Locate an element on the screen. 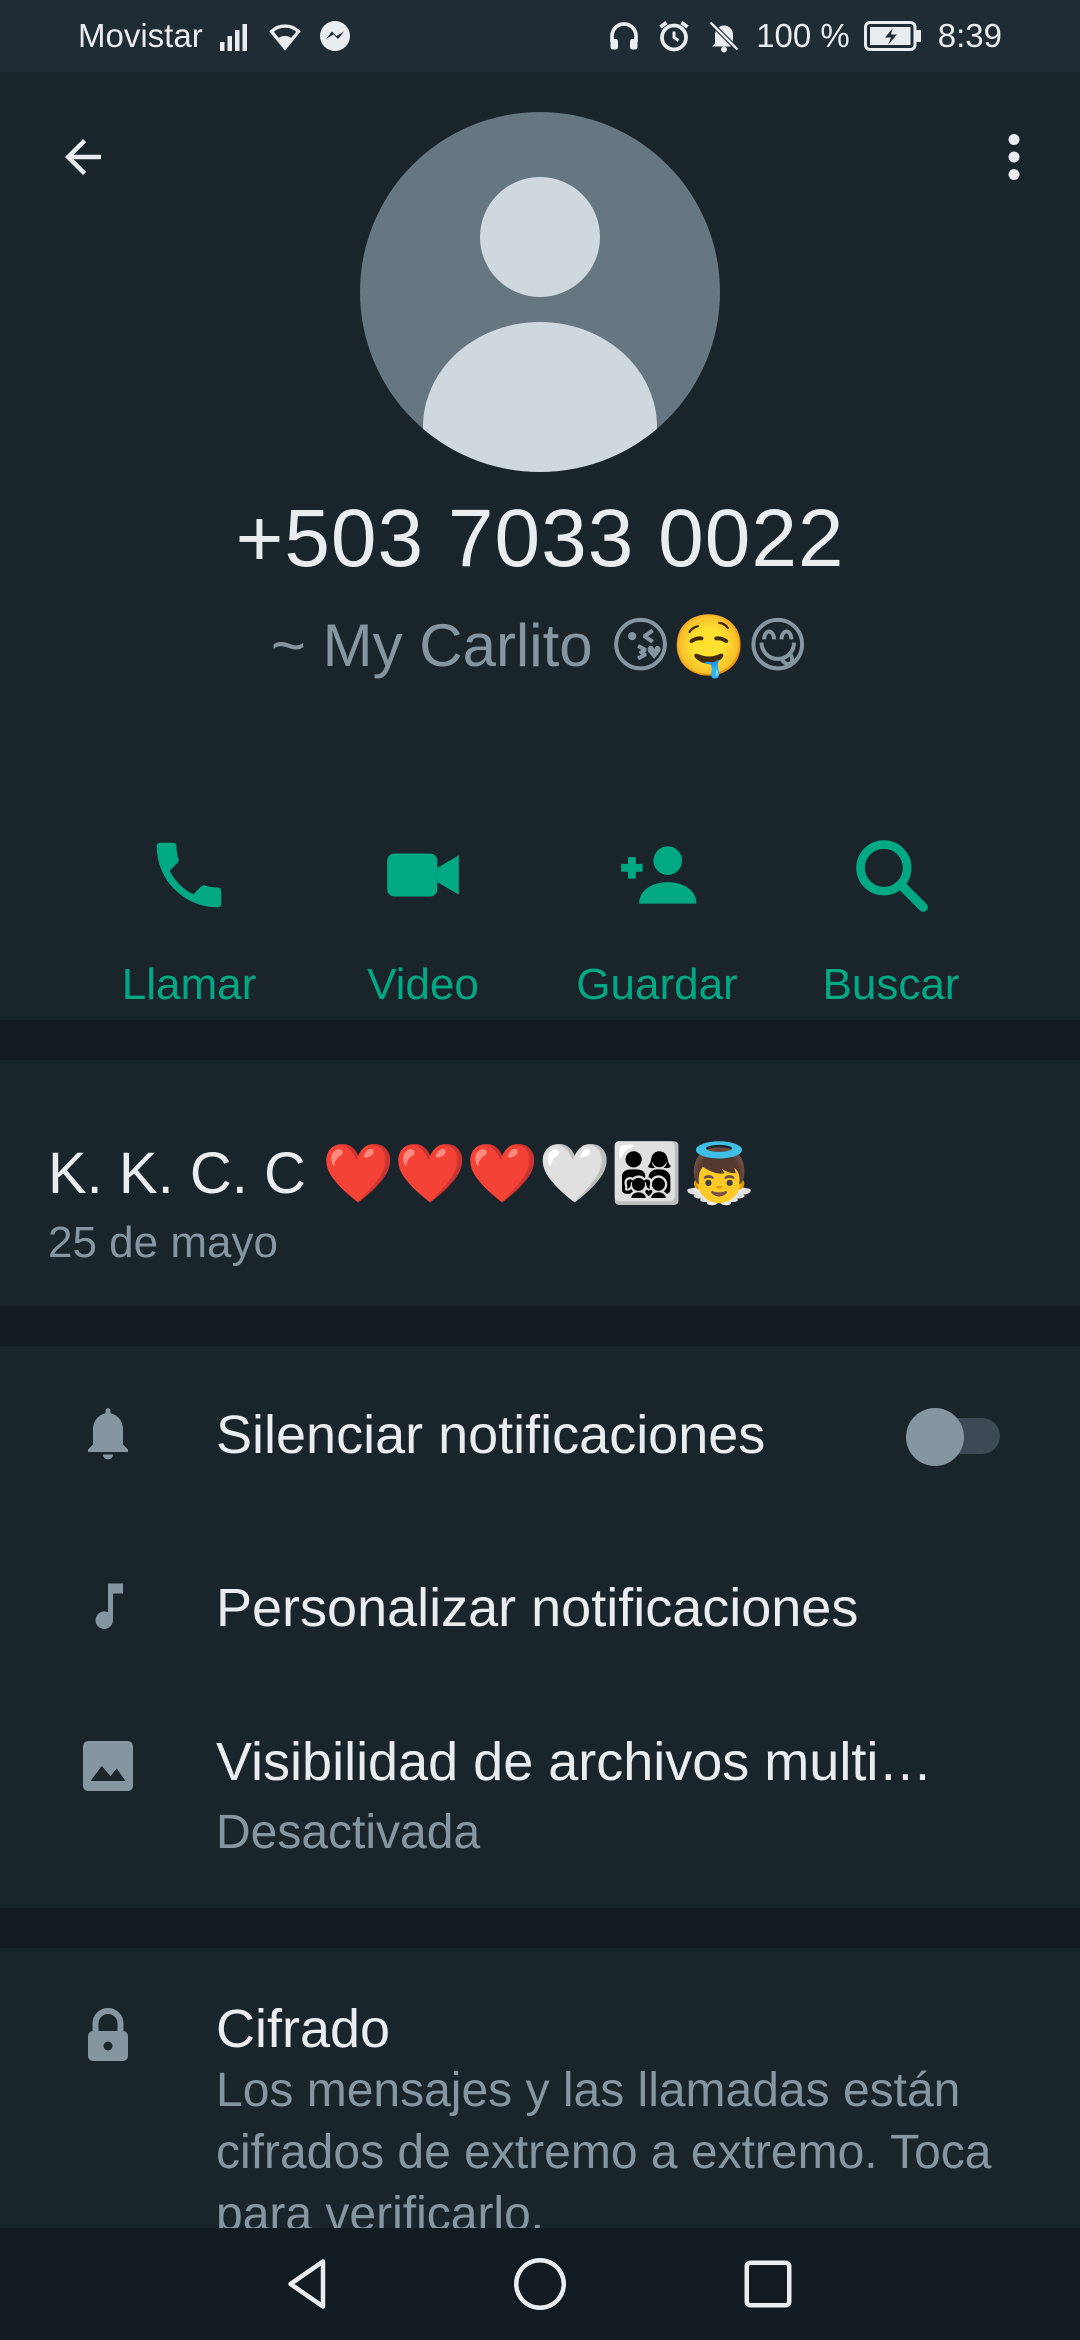  about-section: K. K. C. C ❤️❤️❤️🤍👨‍👩‍👧‍👦👼 25 de mayo is located at coordinates (540, 1183).